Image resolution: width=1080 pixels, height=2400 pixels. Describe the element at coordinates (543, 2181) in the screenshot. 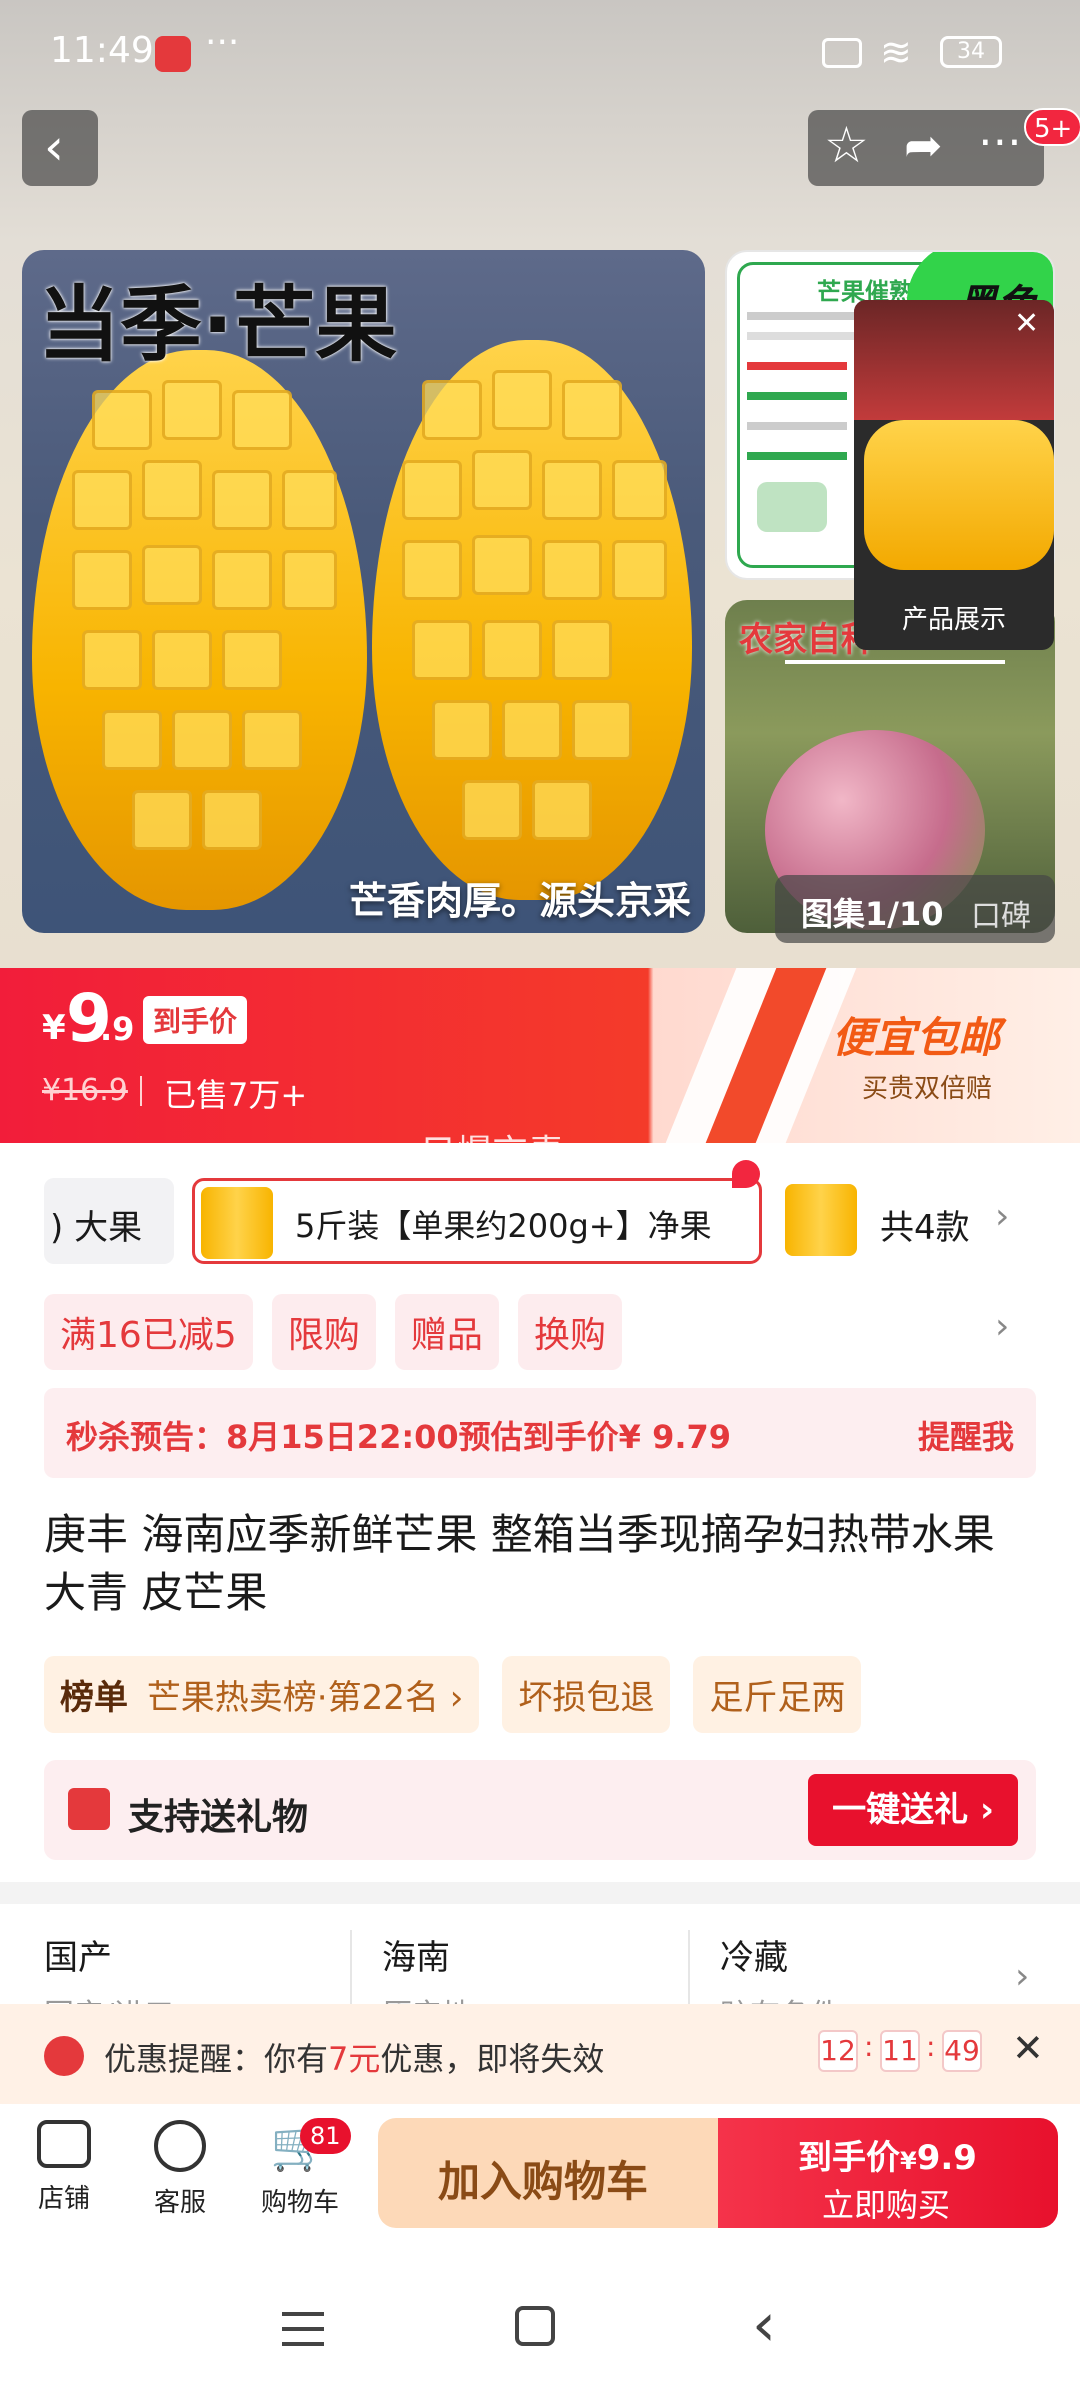

I see `add-to-cart-label: 加入购物车` at that location.